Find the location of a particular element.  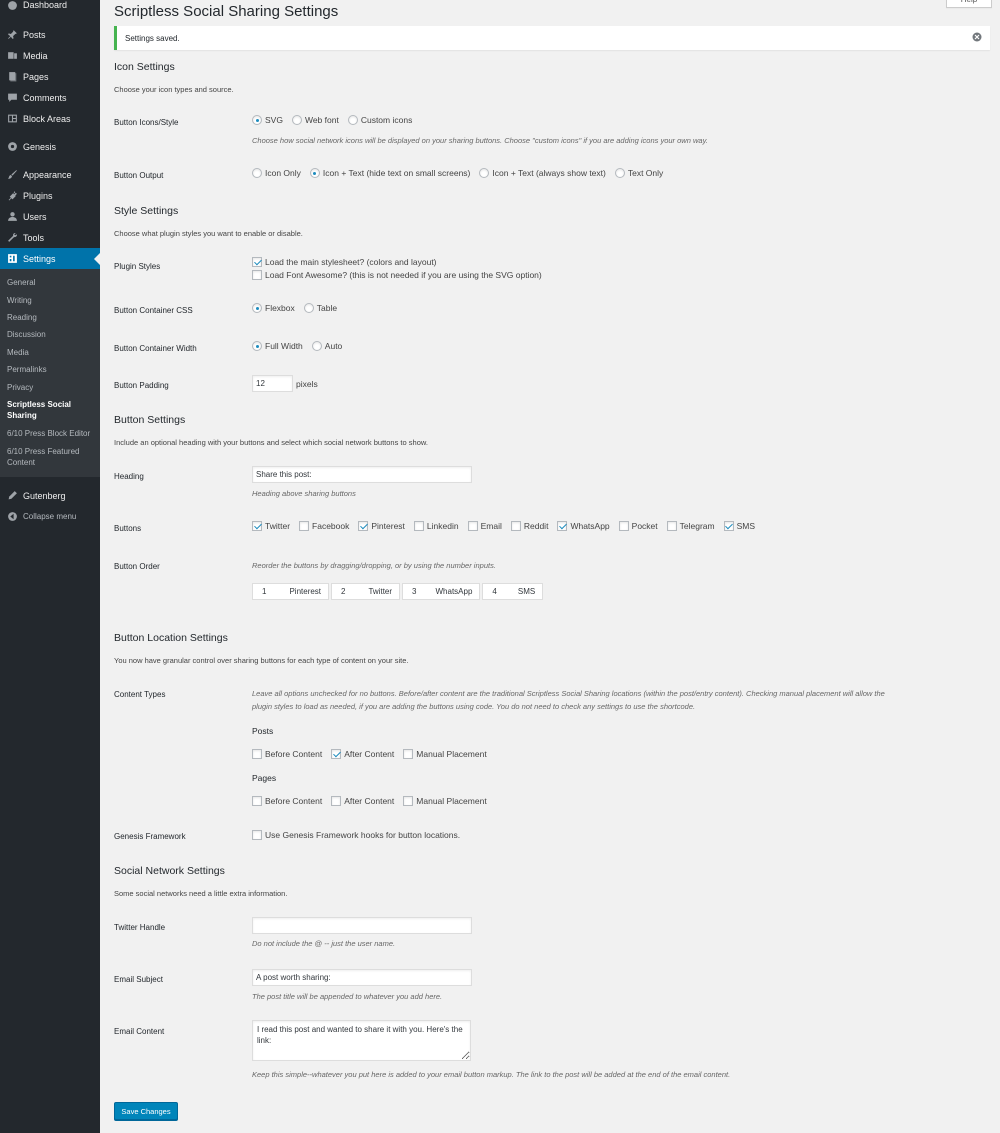

submenu-privacy: Privacy is located at coordinates (50, 386).